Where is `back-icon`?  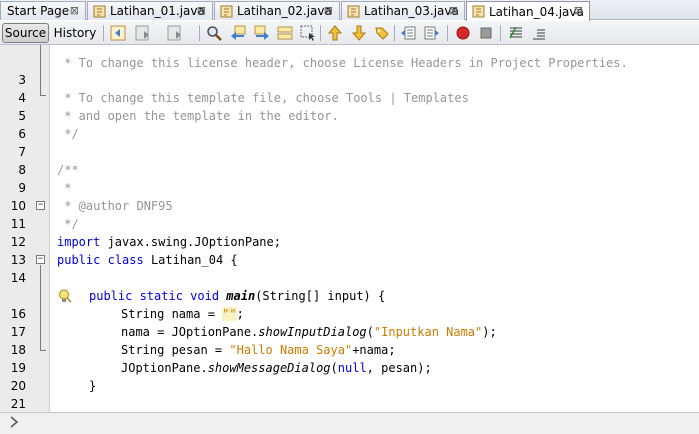
back-icon is located at coordinates (118, 33).